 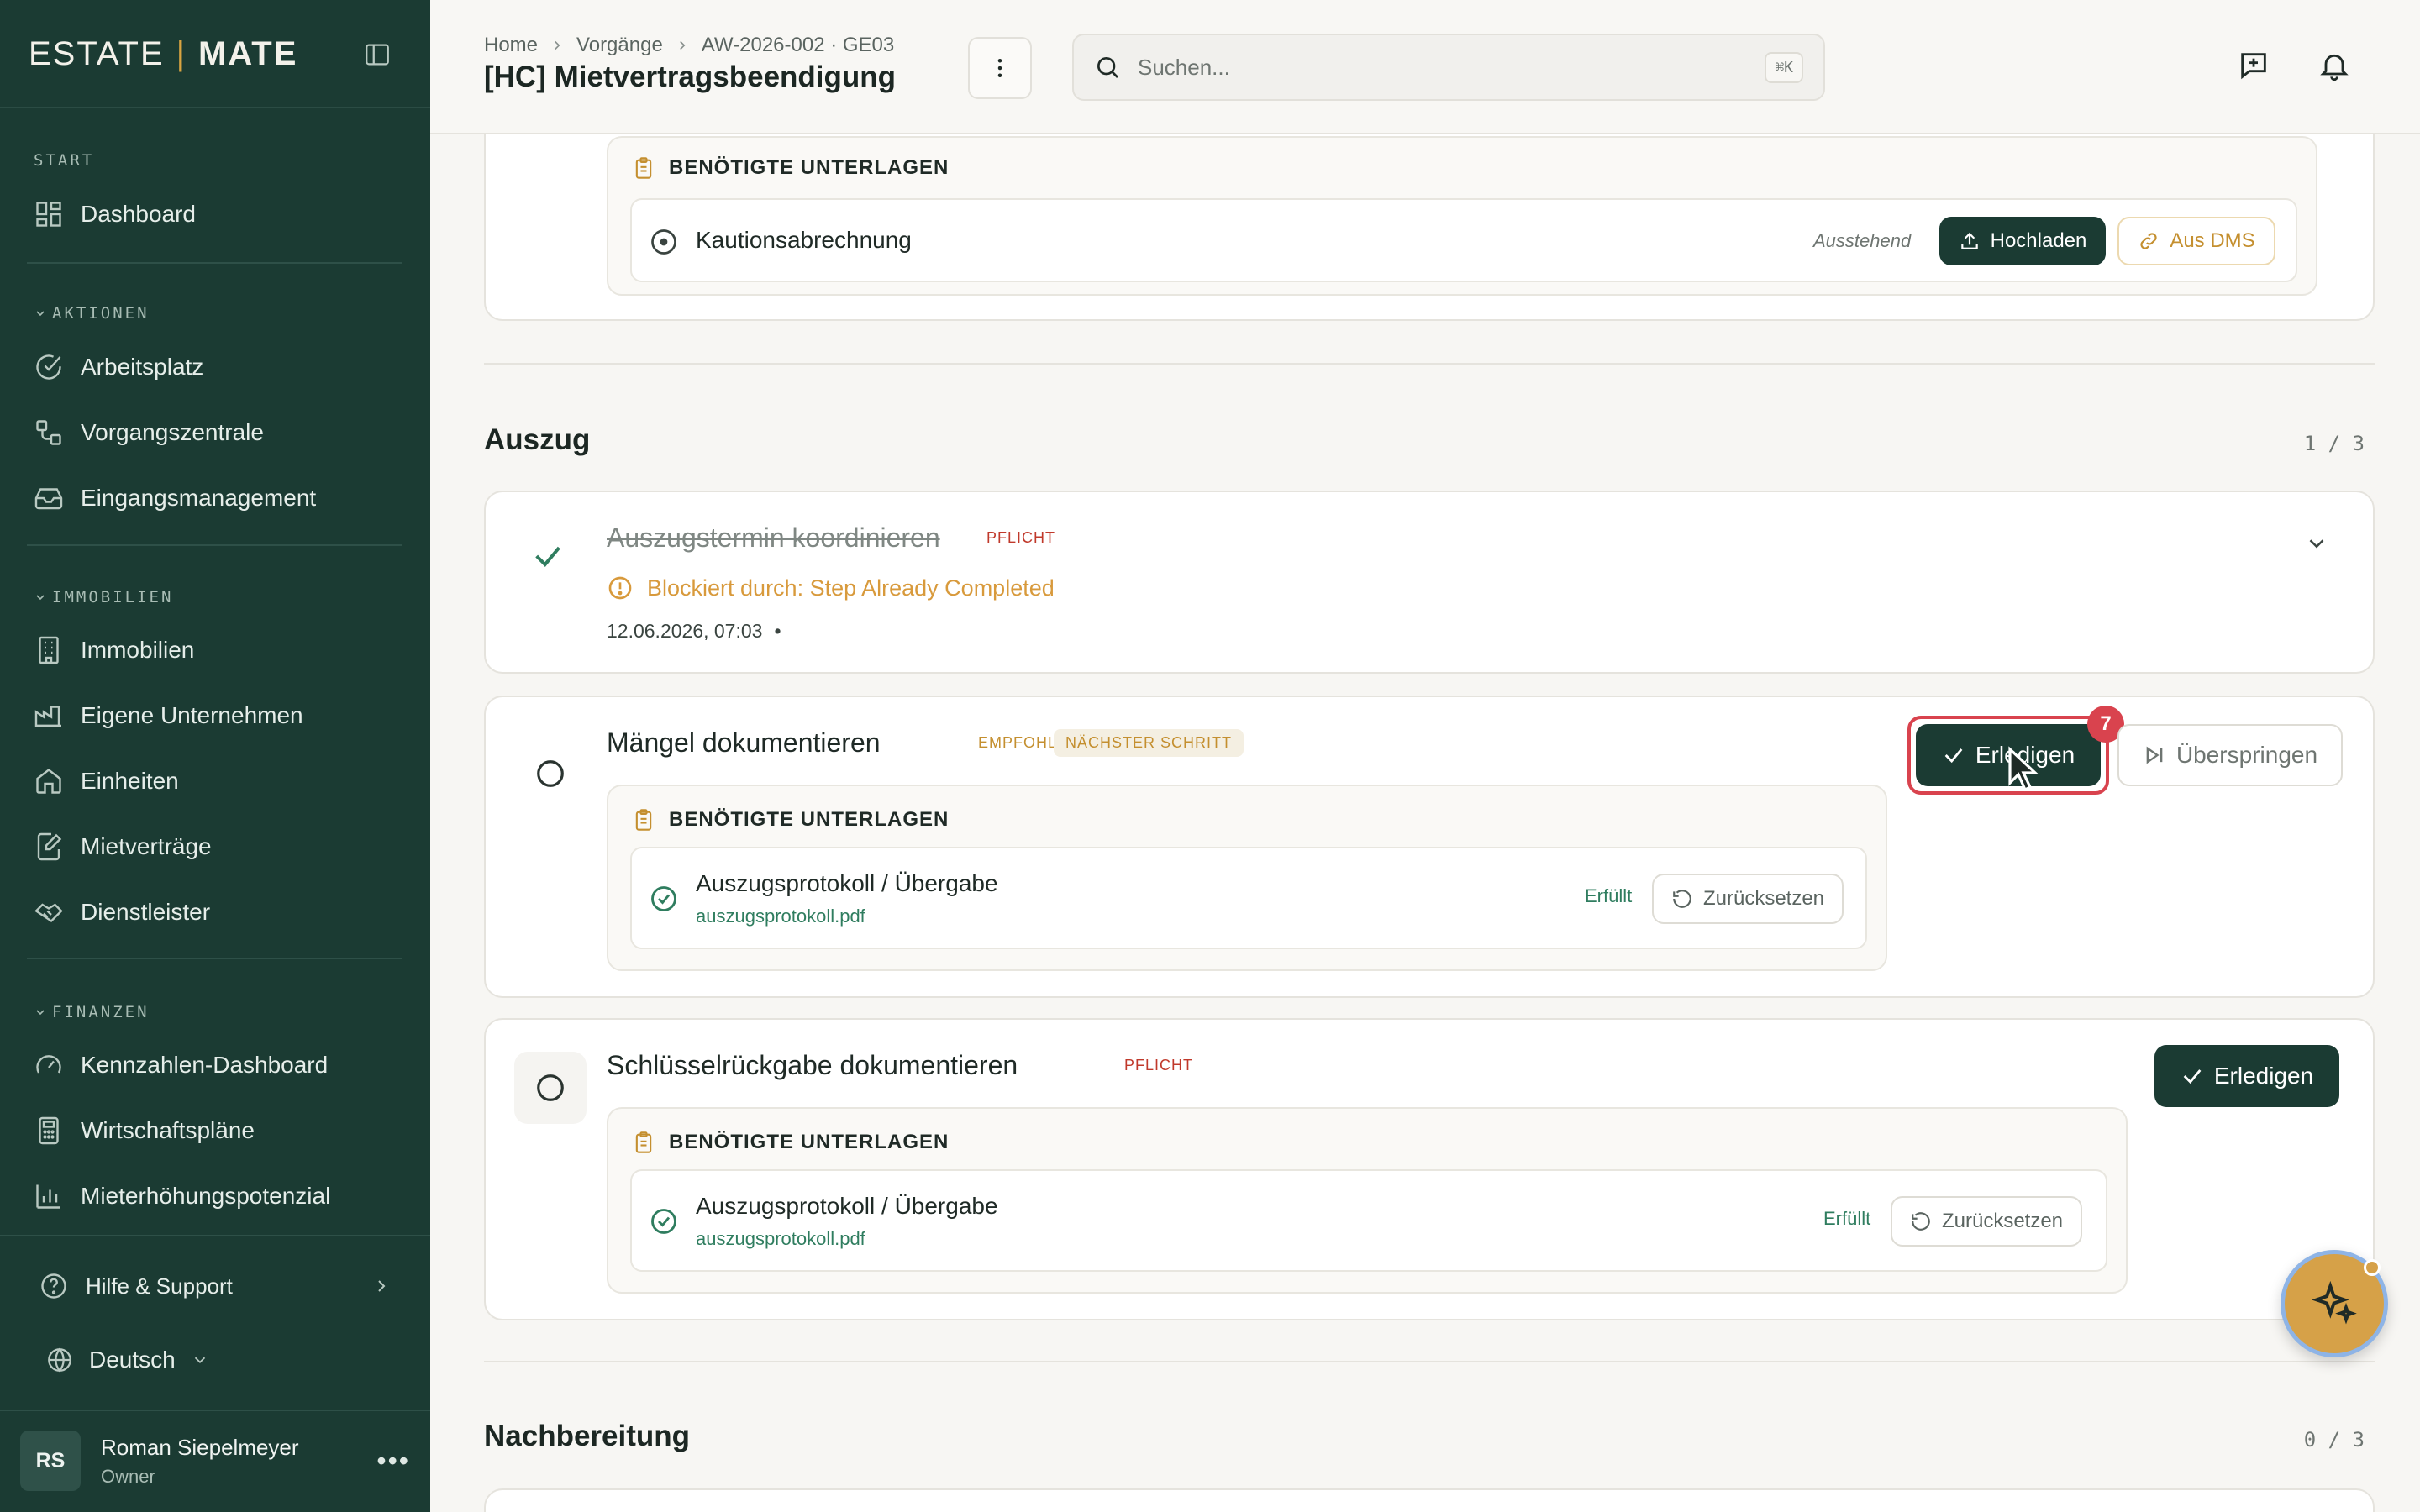 I want to click on section-title-auszug: Auszug, so click(x=537, y=439).